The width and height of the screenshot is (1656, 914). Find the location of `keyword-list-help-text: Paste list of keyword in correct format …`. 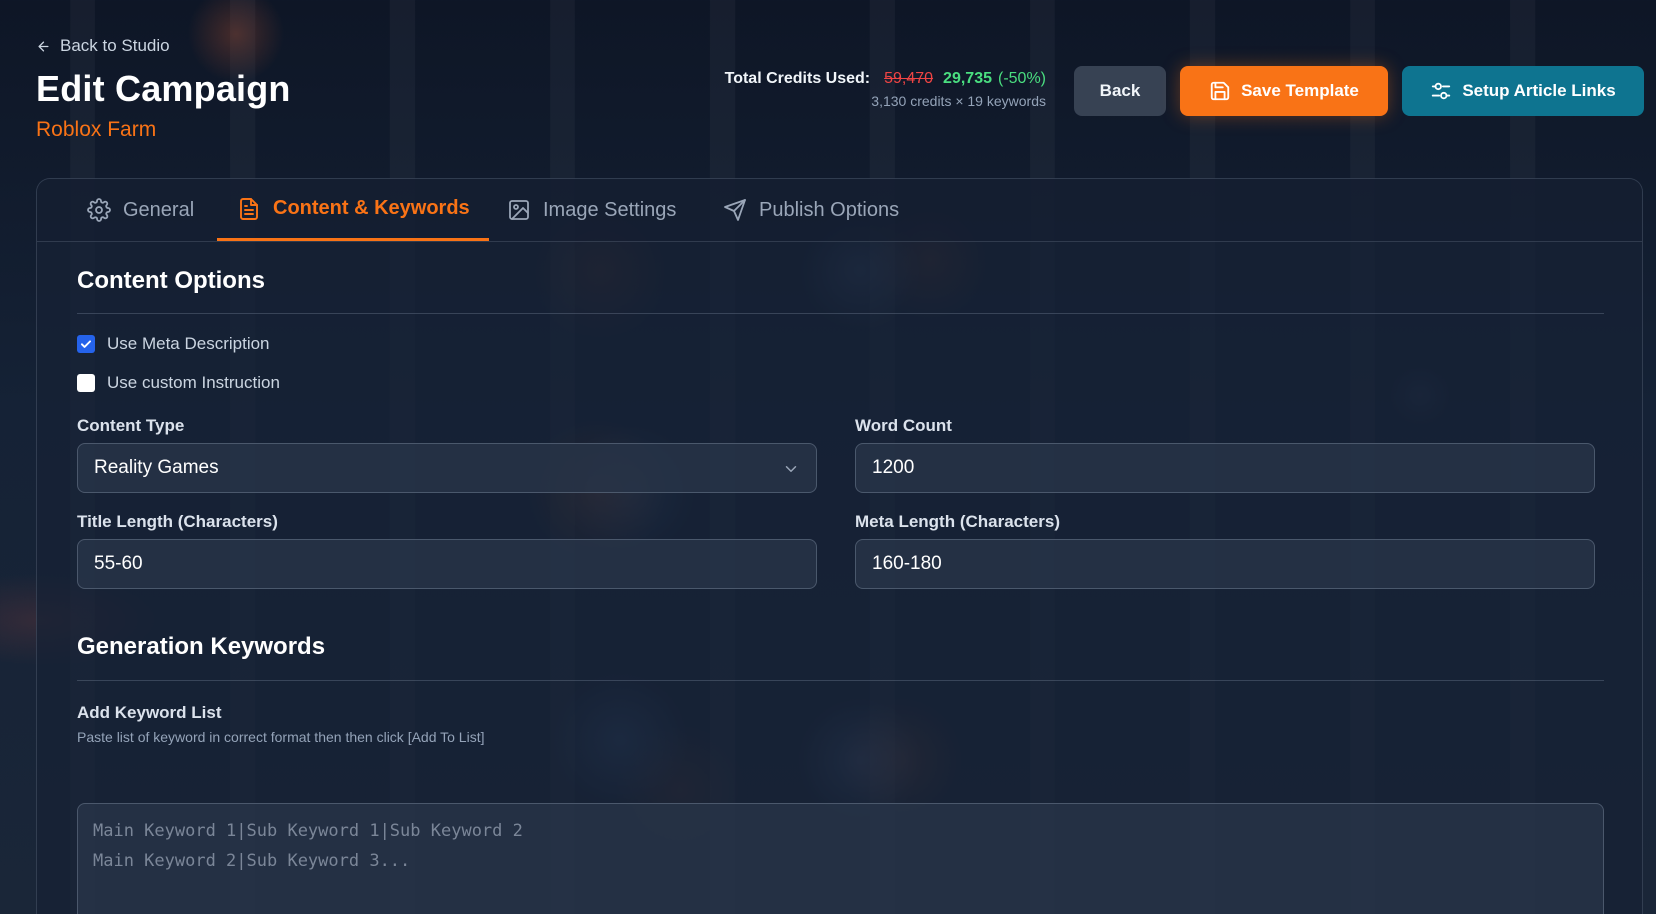

keyword-list-help-text: Paste list of keyword in correct format … is located at coordinates (281, 737).